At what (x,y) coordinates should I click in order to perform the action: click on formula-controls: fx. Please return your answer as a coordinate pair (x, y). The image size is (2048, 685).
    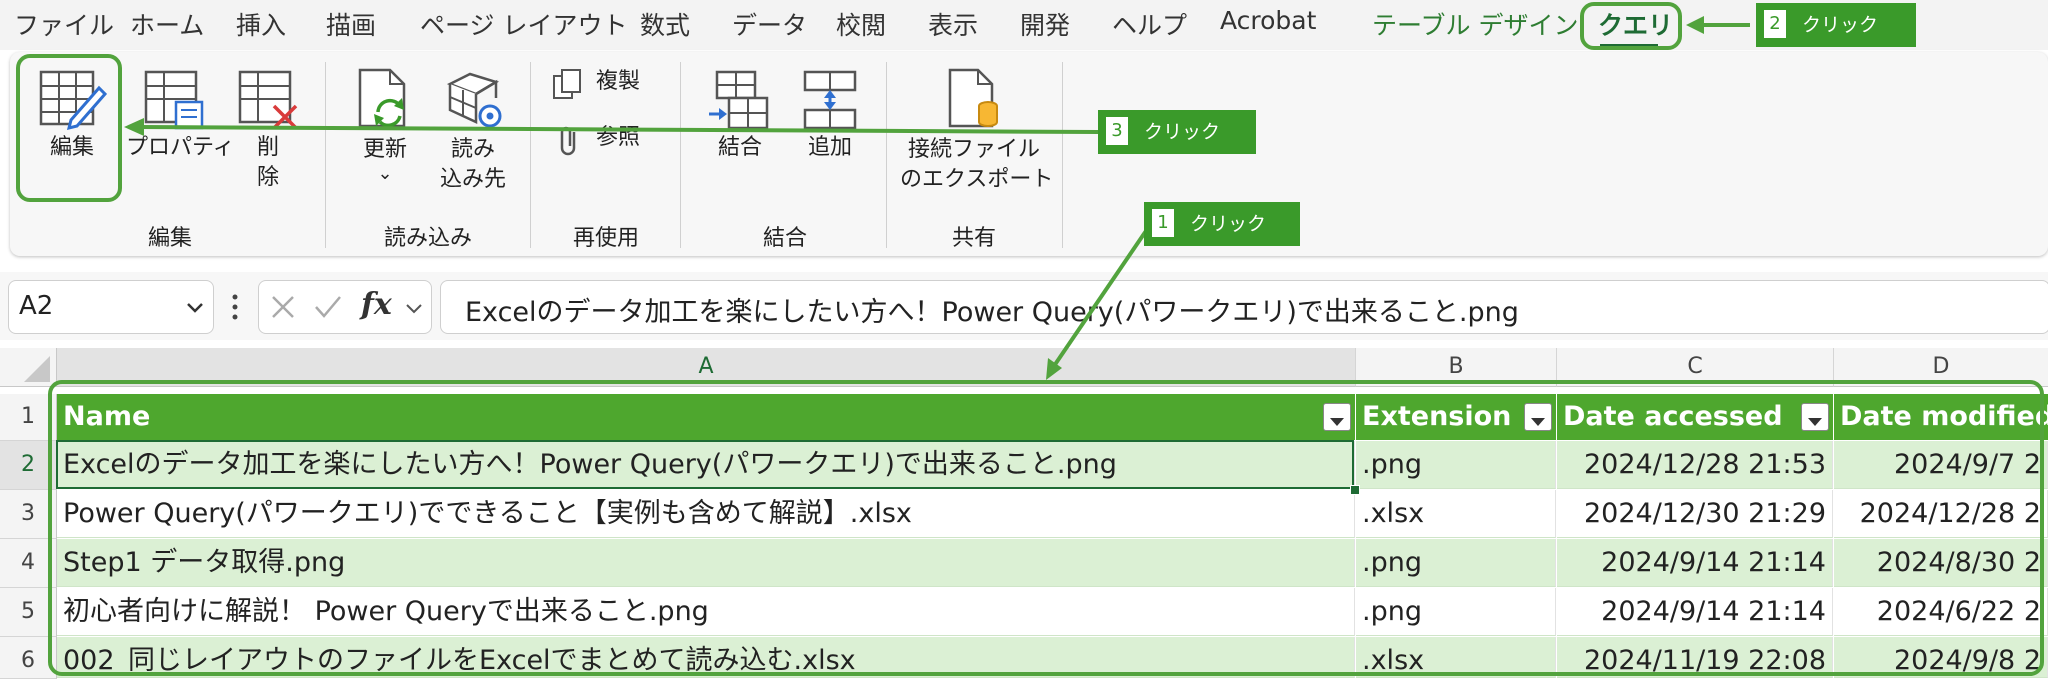
    Looking at the image, I should click on (345, 307).